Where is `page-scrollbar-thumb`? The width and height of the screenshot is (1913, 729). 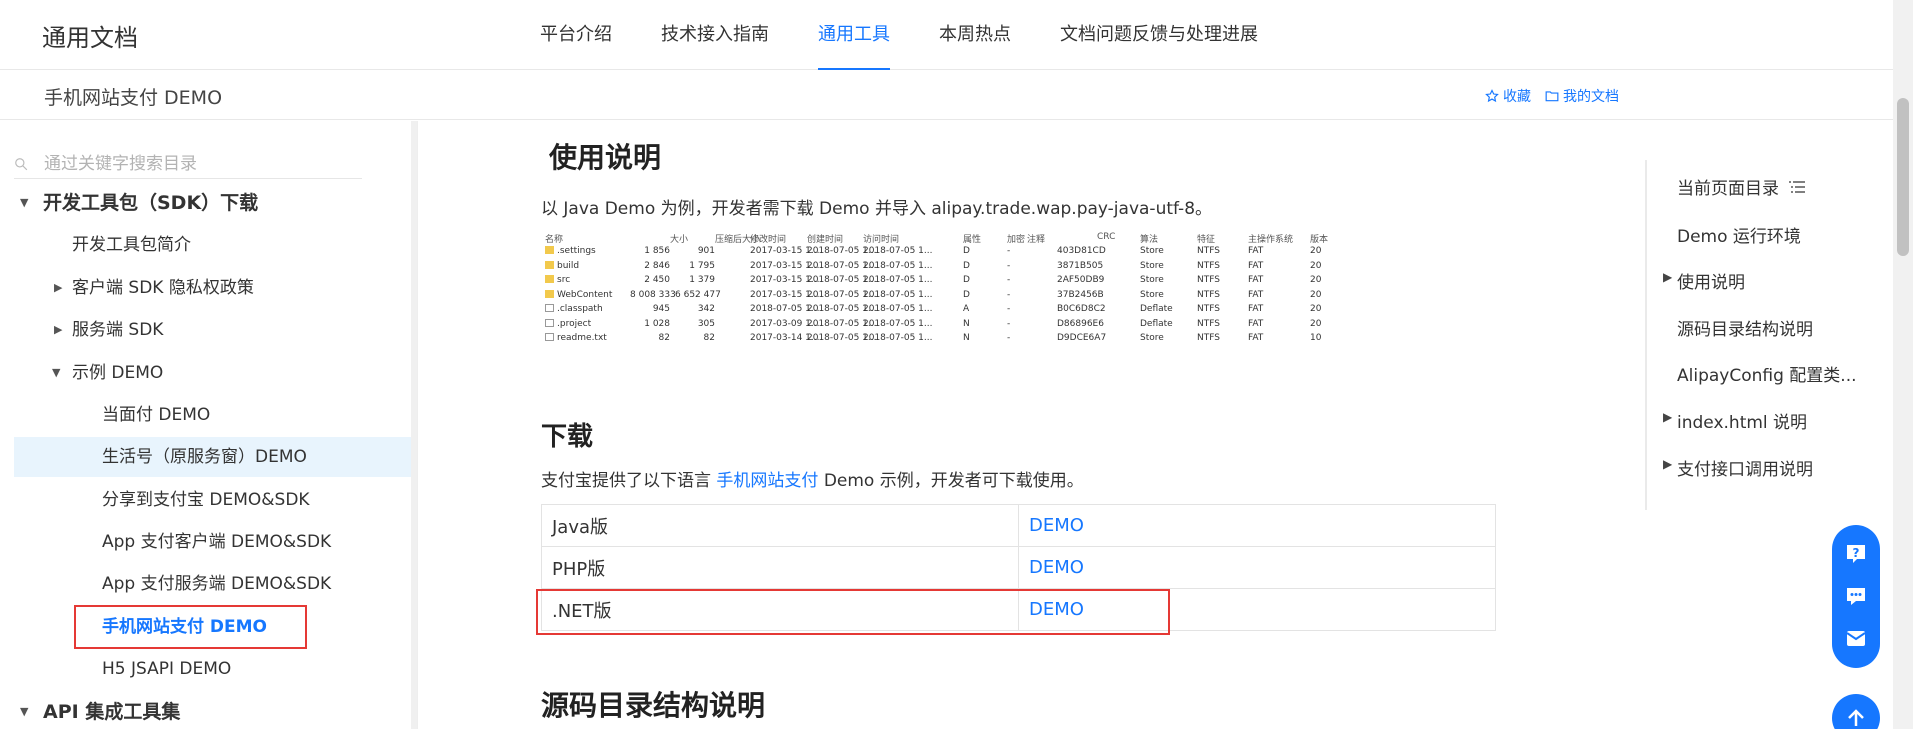 page-scrollbar-thumb is located at coordinates (1903, 177).